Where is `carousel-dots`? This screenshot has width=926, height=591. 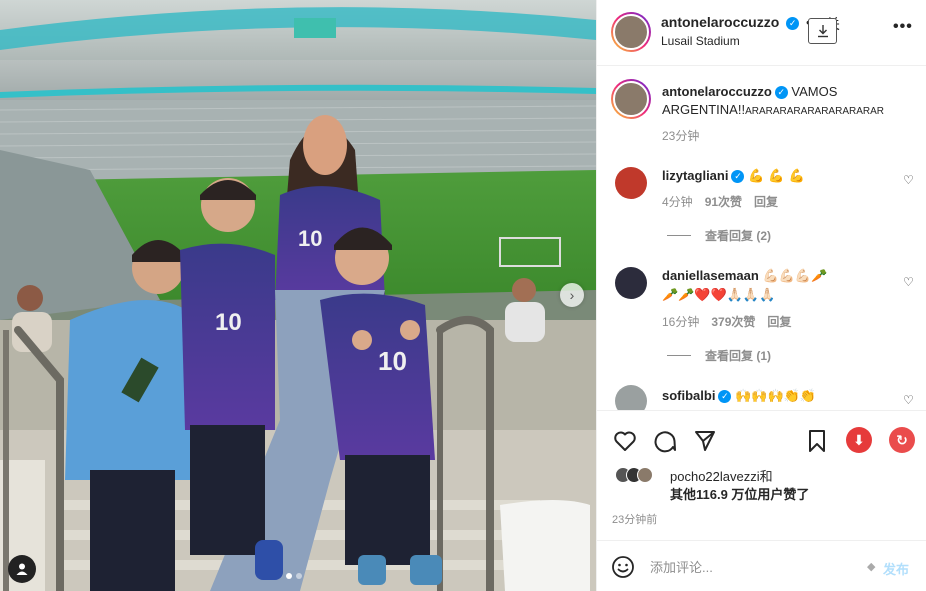 carousel-dots is located at coordinates (294, 576).